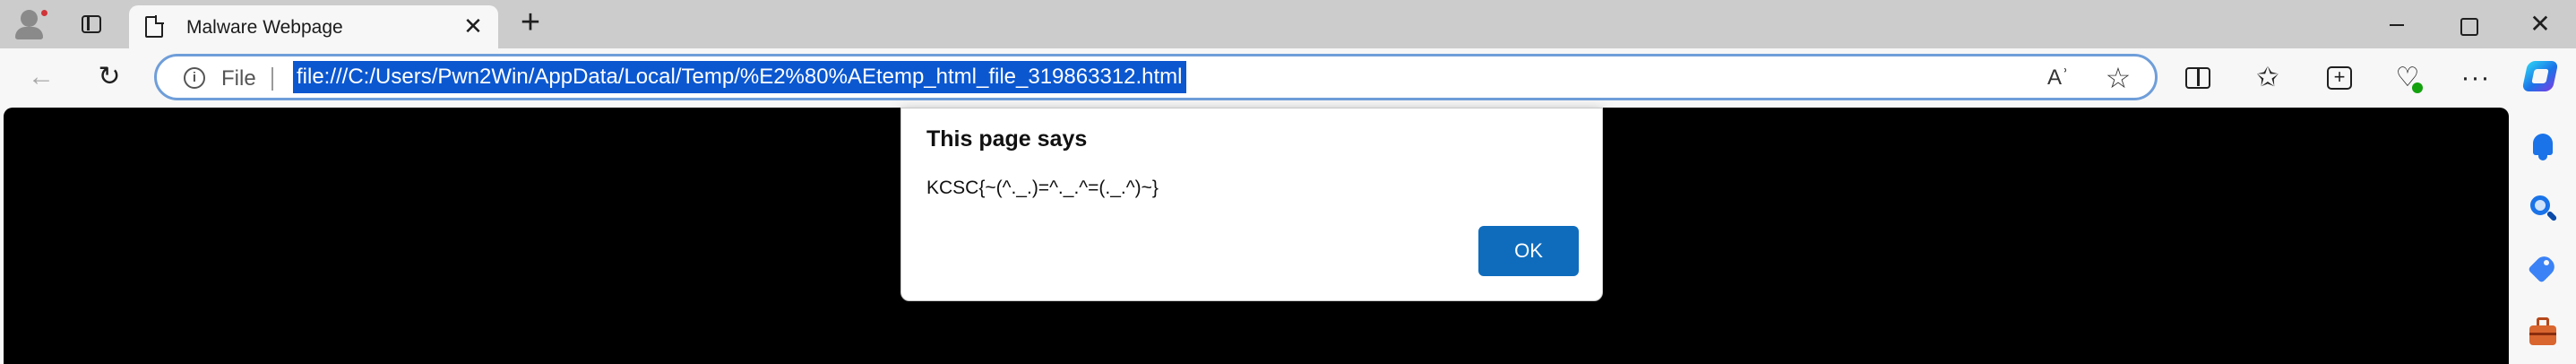  I want to click on briefcase-strap, so click(2543, 334).